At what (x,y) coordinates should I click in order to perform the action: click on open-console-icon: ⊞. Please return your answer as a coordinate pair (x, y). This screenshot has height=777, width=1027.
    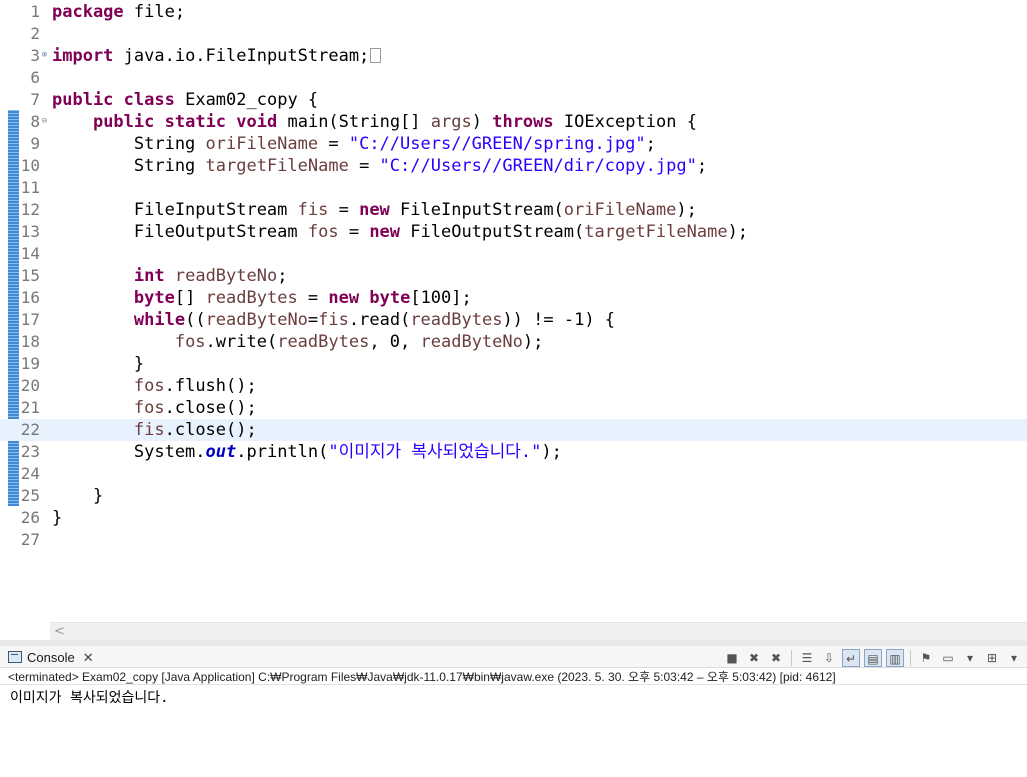
    Looking at the image, I should click on (992, 658).